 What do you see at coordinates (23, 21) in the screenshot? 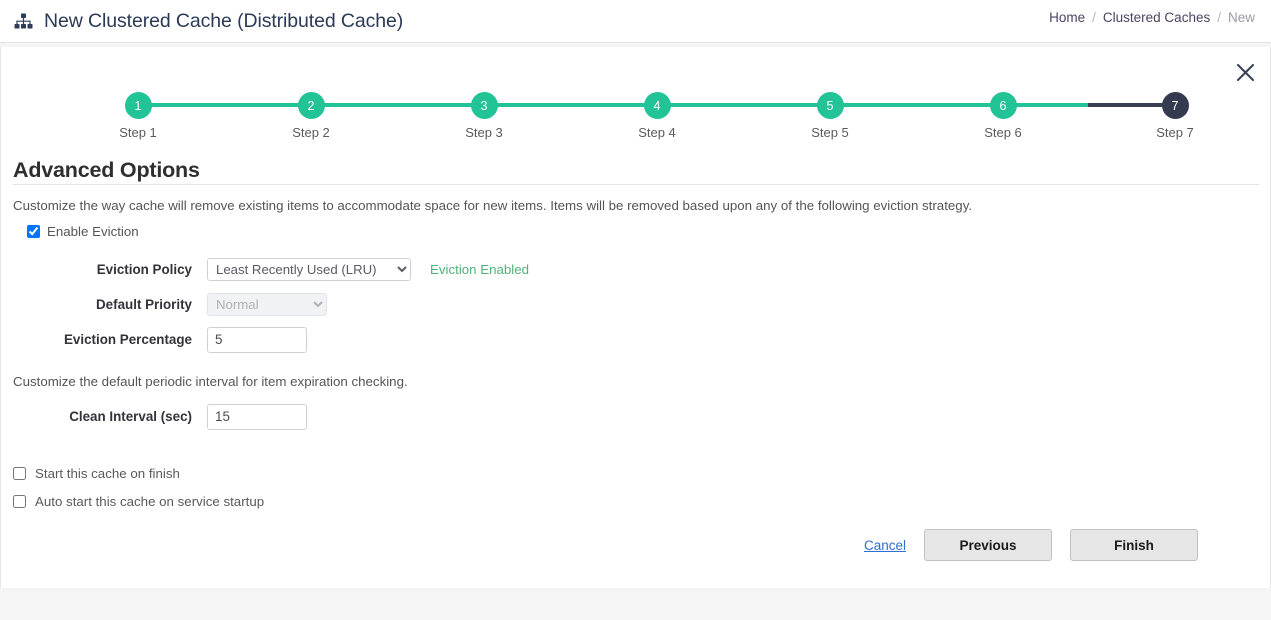
I see `hierarchy-icon` at bounding box center [23, 21].